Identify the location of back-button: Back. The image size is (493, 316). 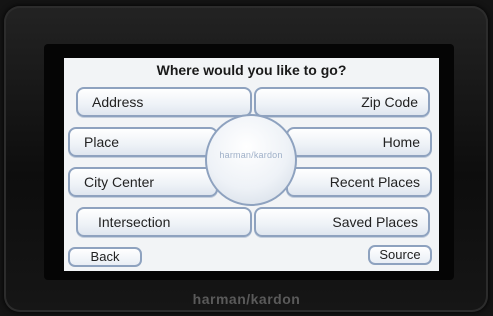
(105, 257).